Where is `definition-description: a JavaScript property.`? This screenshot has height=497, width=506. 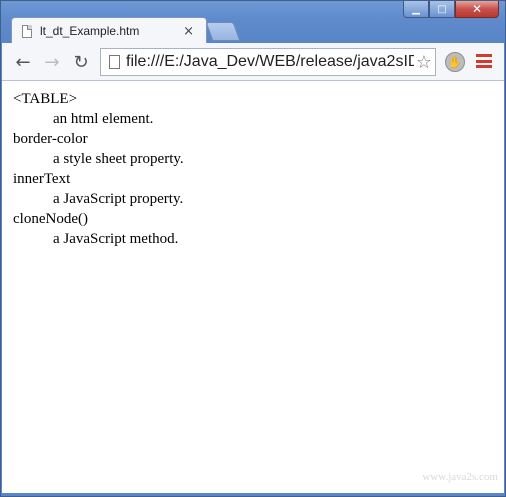 definition-description: a JavaScript property. is located at coordinates (118, 199).